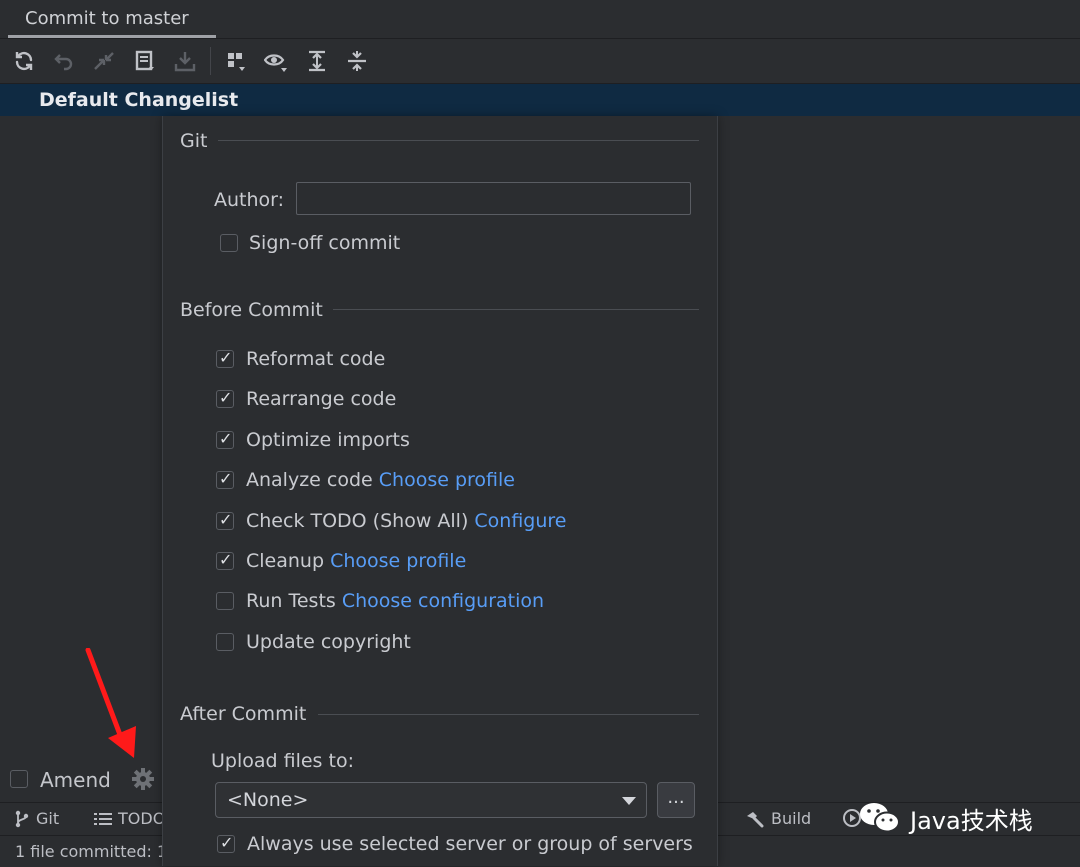 Image resolution: width=1080 pixels, height=867 pixels. What do you see at coordinates (282, 761) in the screenshot?
I see `upload-label: Upload files to:` at bounding box center [282, 761].